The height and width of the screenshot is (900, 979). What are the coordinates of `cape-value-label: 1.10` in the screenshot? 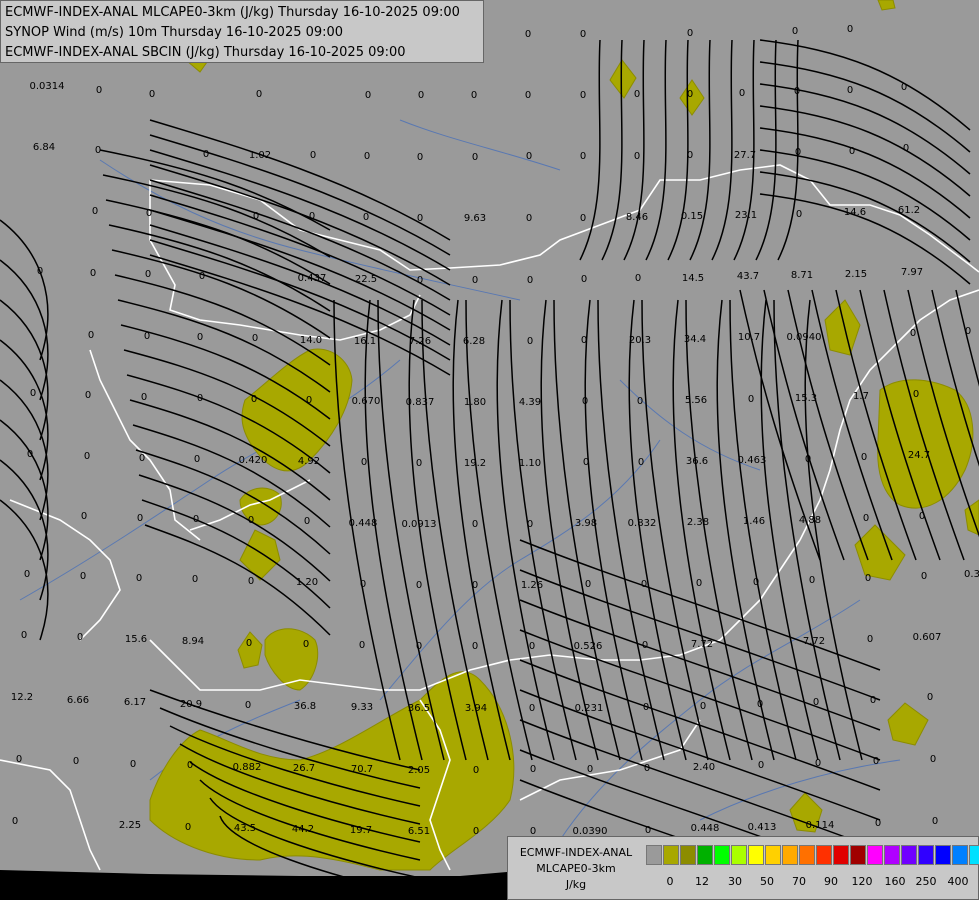 It's located at (530, 463).